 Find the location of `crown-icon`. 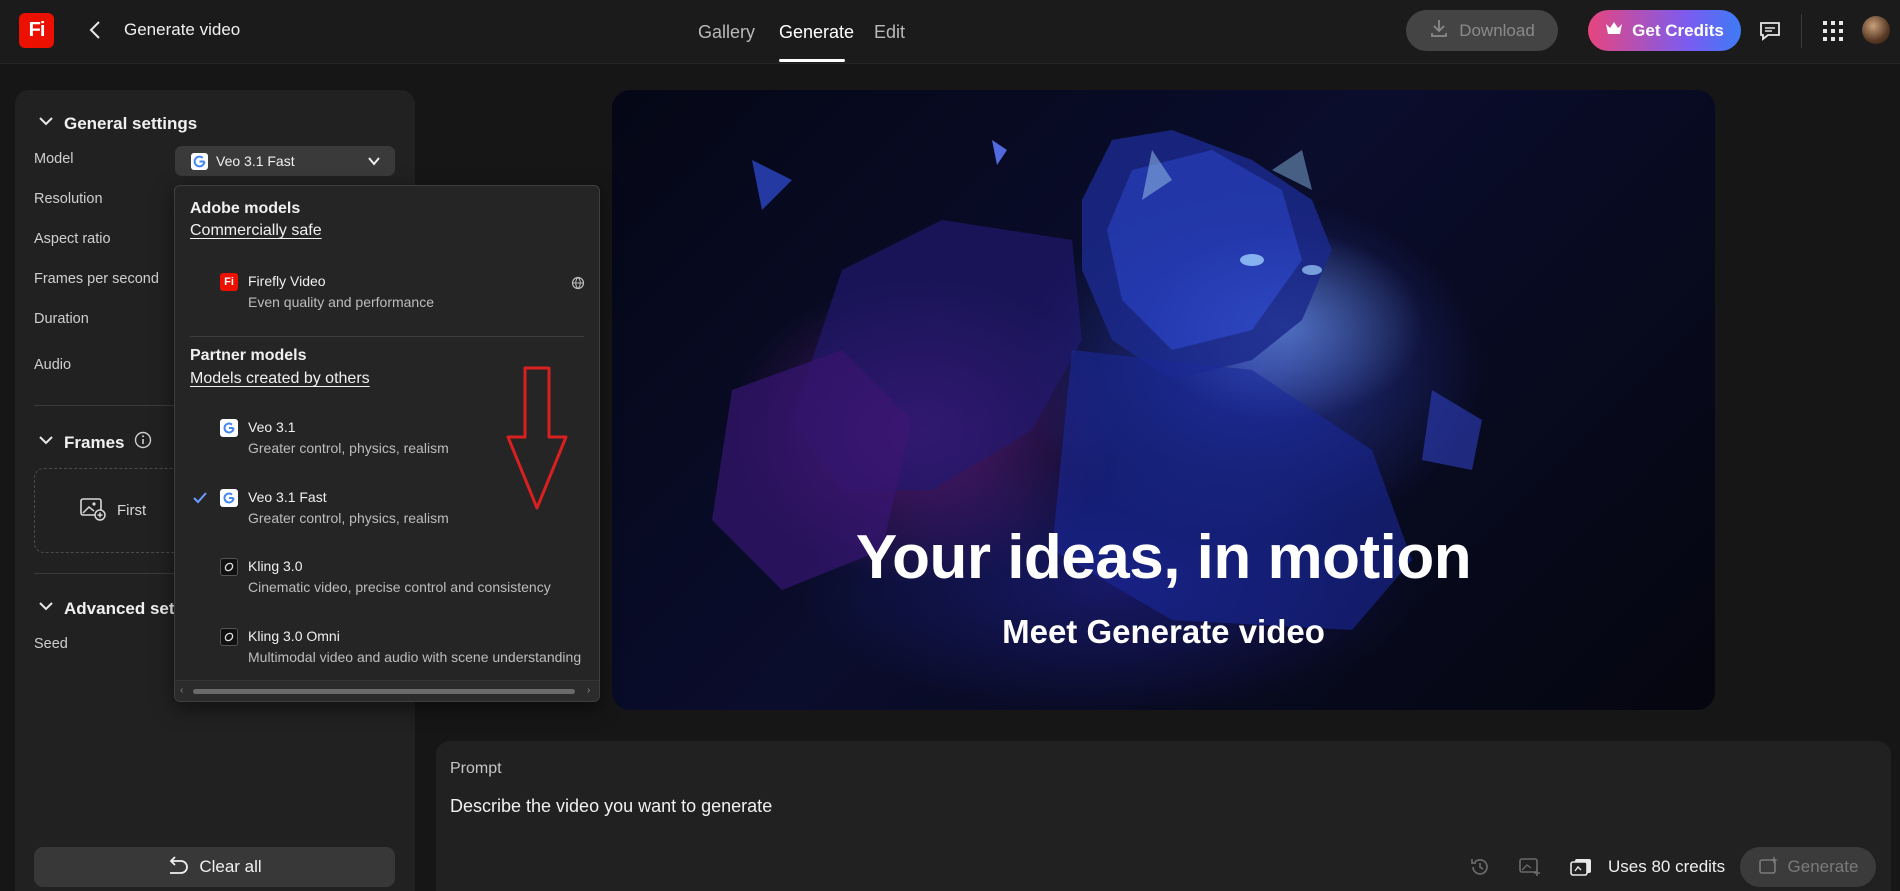

crown-icon is located at coordinates (1614, 30).